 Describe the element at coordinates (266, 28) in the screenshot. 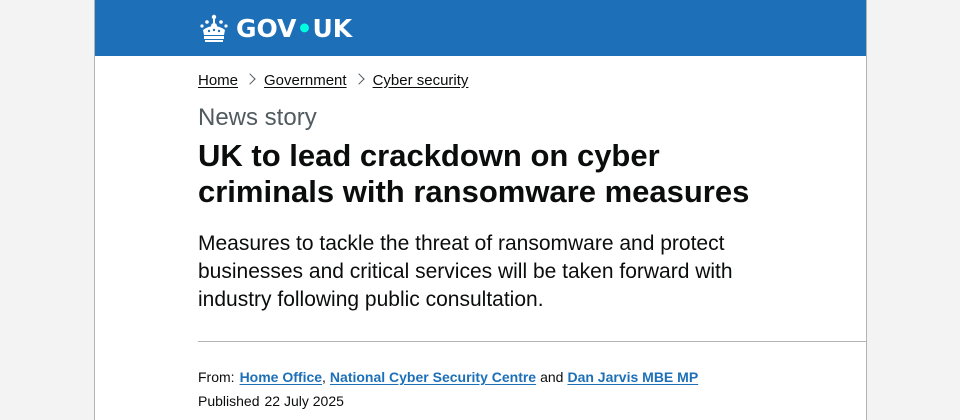

I see `logo-text-gov: GOV` at that location.